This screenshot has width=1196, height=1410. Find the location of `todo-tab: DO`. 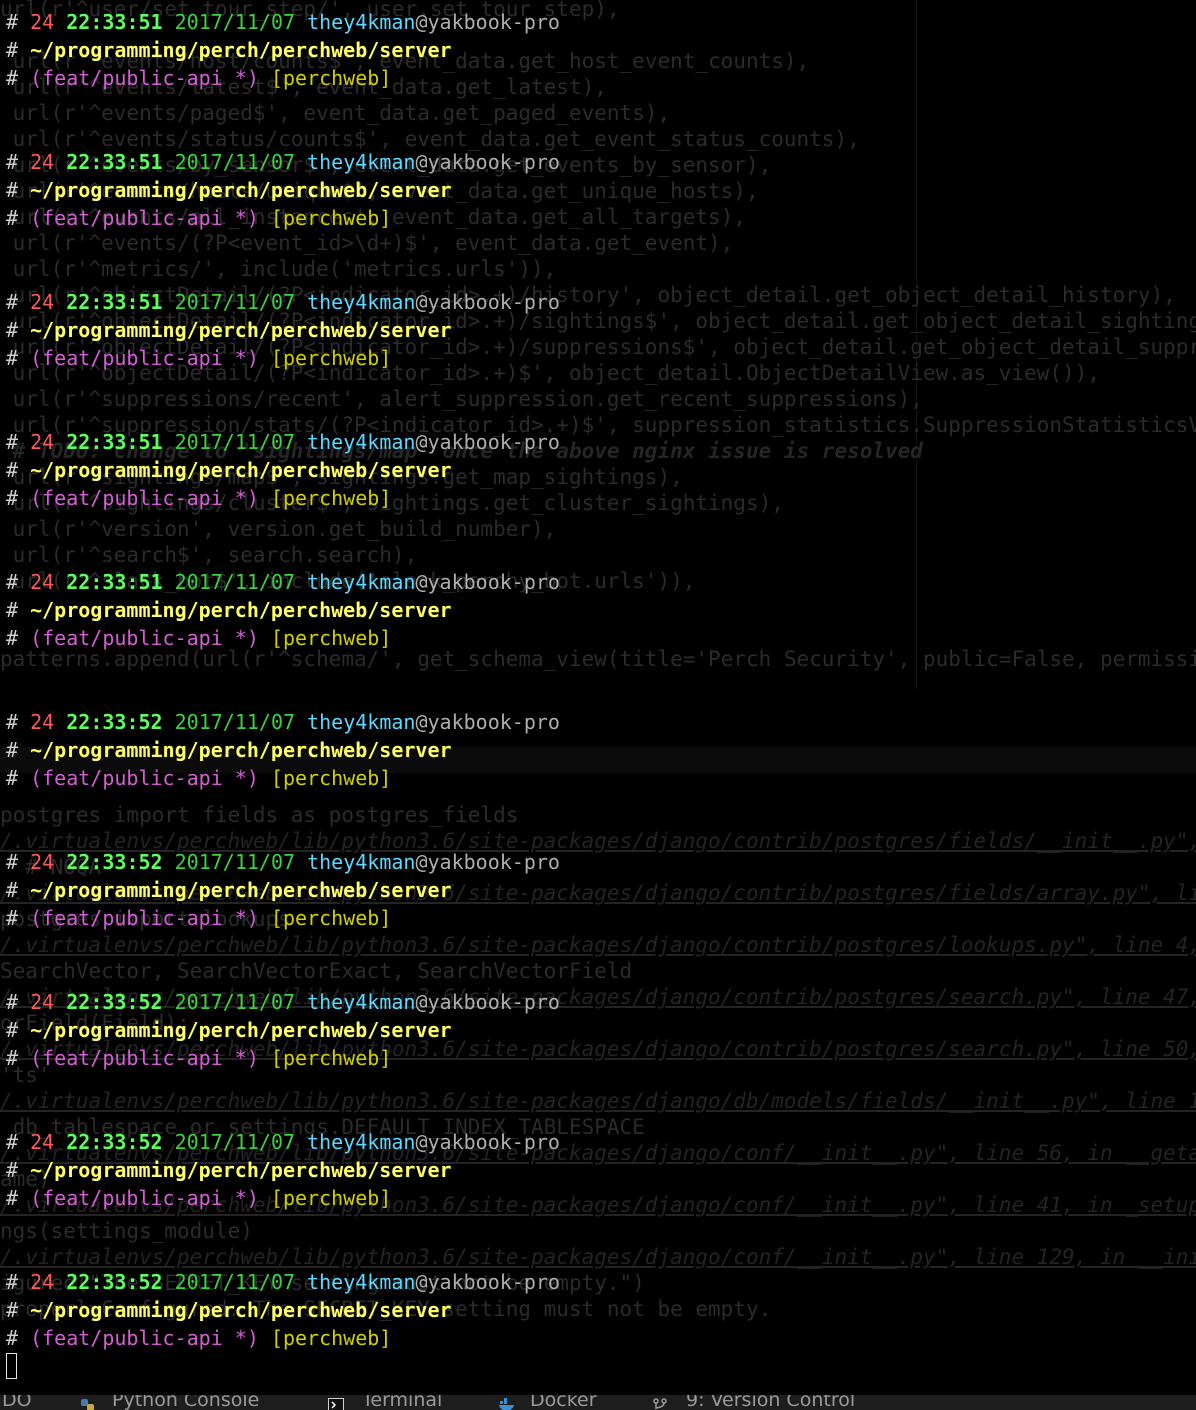

todo-tab: DO is located at coordinates (17, 1402).